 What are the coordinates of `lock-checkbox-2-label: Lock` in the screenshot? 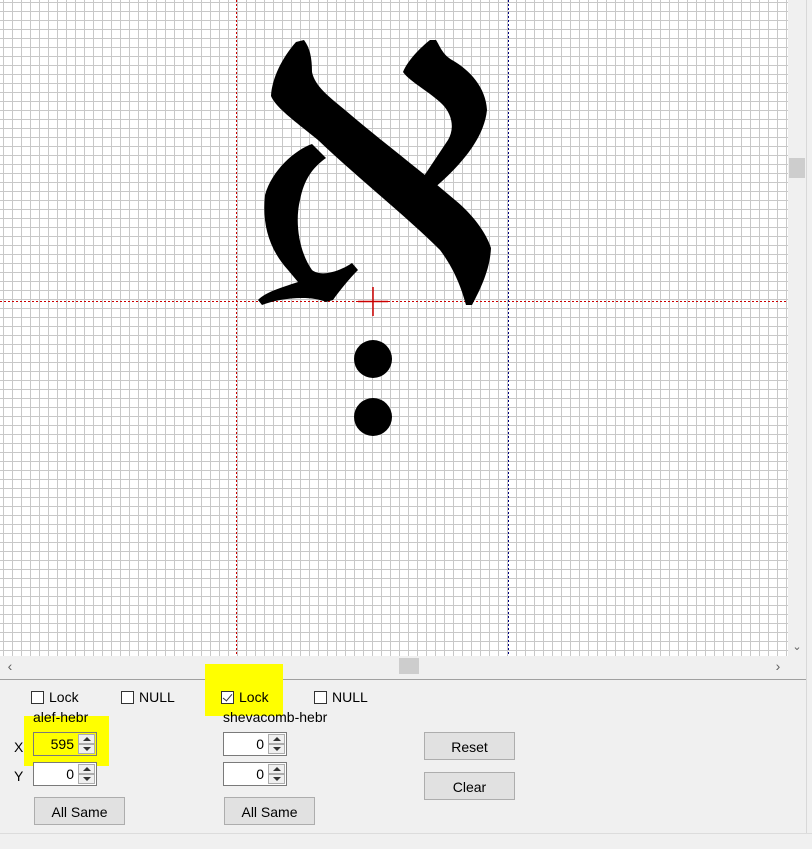 It's located at (254, 697).